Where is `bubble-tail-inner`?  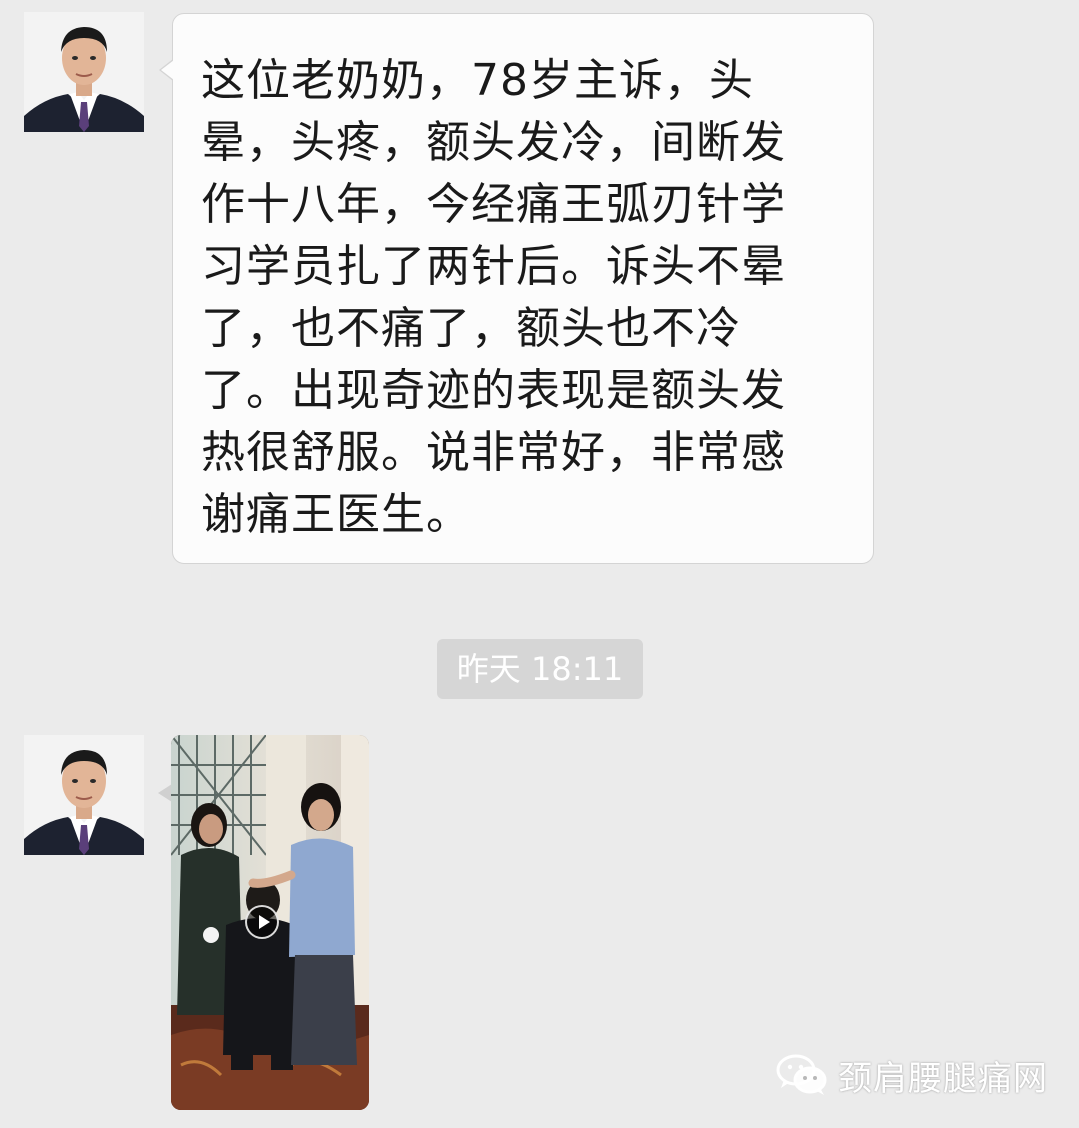 bubble-tail-inner is located at coordinates (167, 70).